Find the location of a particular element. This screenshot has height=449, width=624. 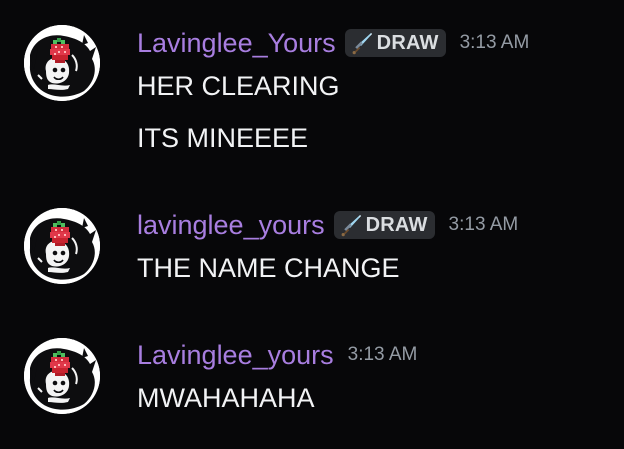

message-header: Lavinglee_Yours DRAW 3:13 AM is located at coordinates (333, 43).